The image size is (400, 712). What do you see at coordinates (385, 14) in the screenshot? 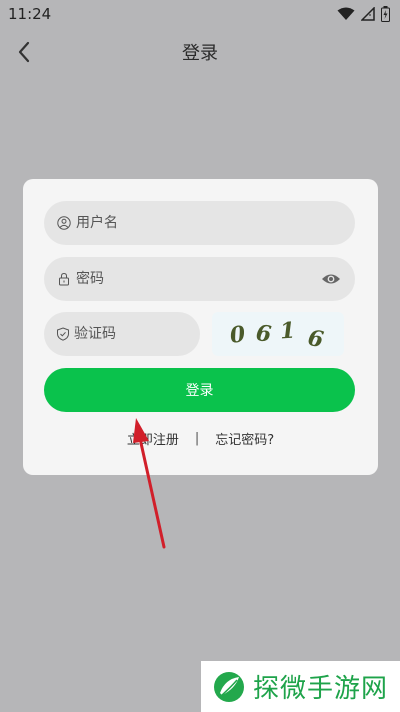
I see `battery-charging-icon` at bounding box center [385, 14].